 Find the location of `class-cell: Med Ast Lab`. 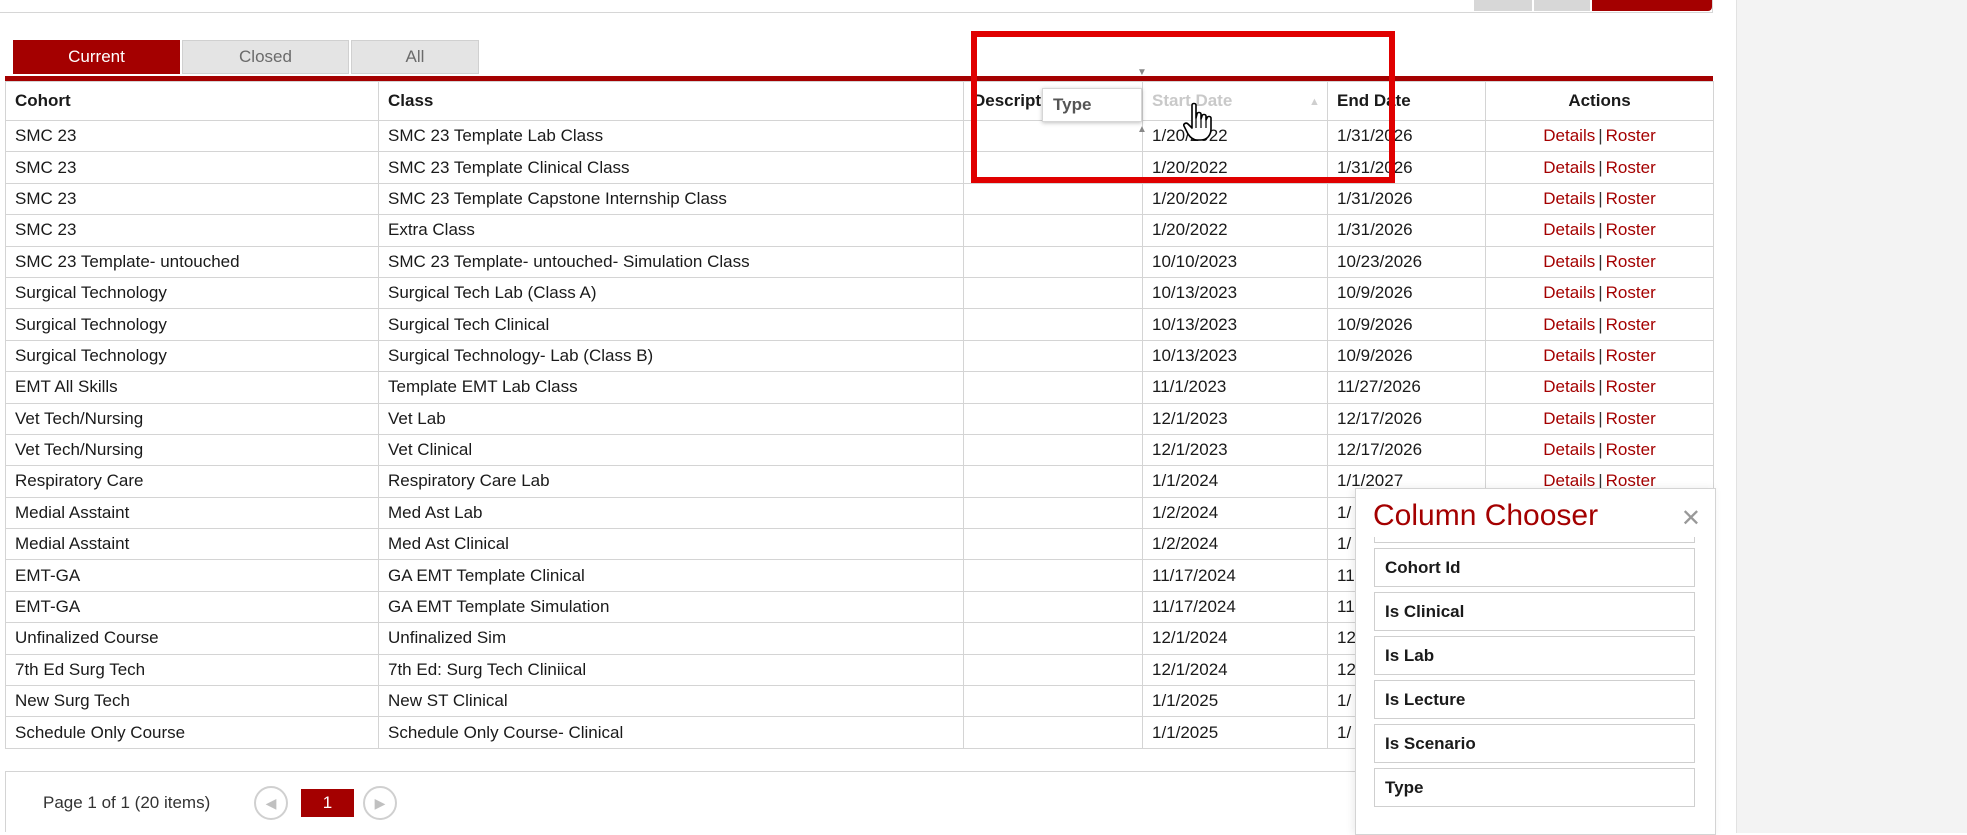

class-cell: Med Ast Lab is located at coordinates (671, 513).